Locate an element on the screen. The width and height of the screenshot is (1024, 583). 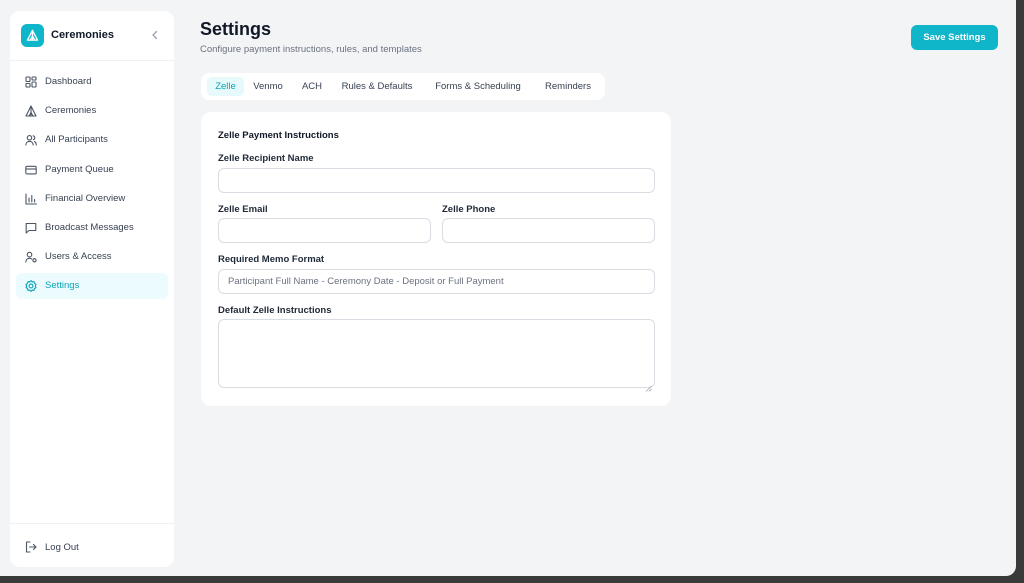
tab-ach: ACH is located at coordinates (312, 86).